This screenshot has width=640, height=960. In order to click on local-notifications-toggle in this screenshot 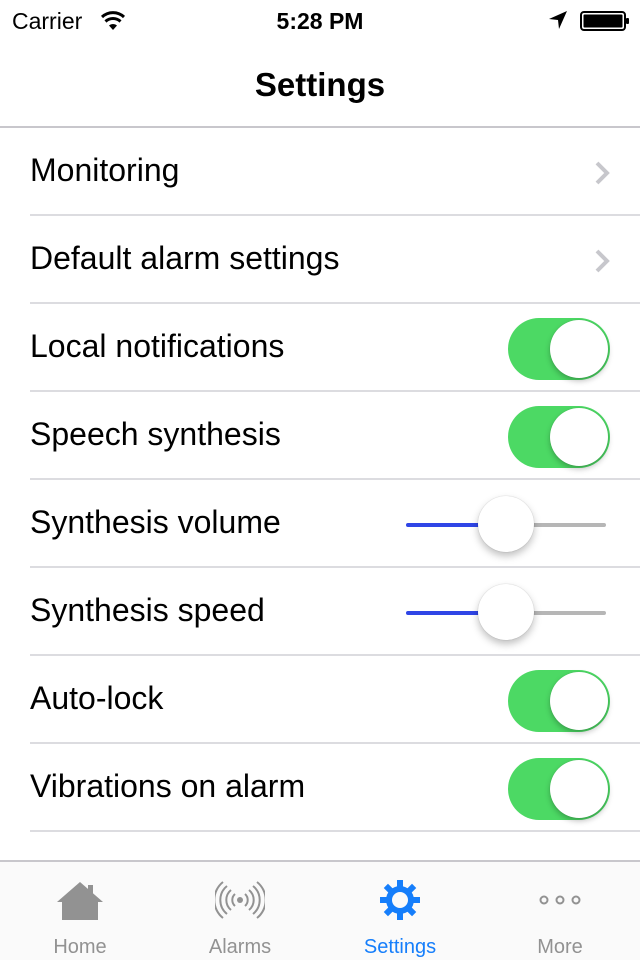, I will do `click(559, 349)`.